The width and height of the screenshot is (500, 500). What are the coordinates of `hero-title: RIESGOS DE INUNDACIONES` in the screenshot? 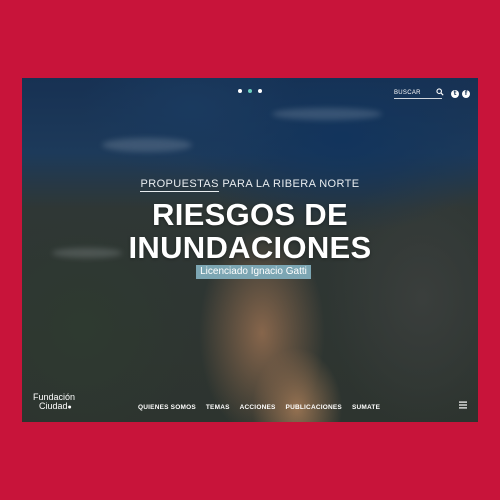 It's located at (250, 231).